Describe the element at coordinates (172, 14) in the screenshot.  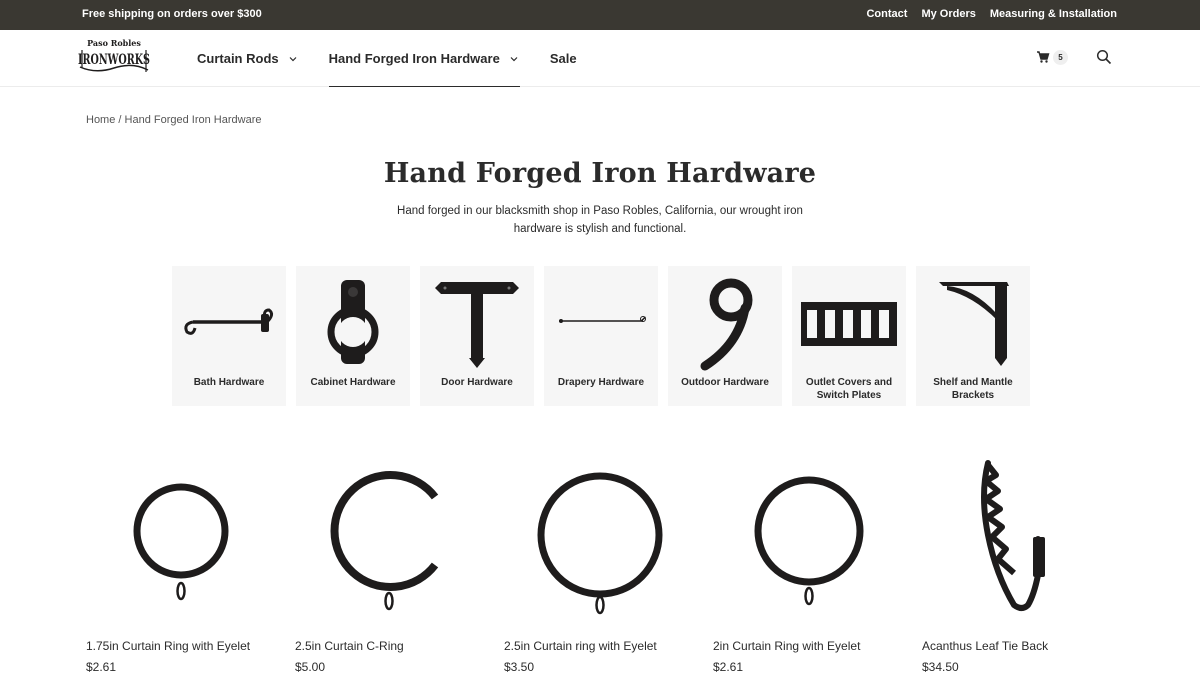
I see `free-shipping-promo: Free shipping on orders over $300` at that location.